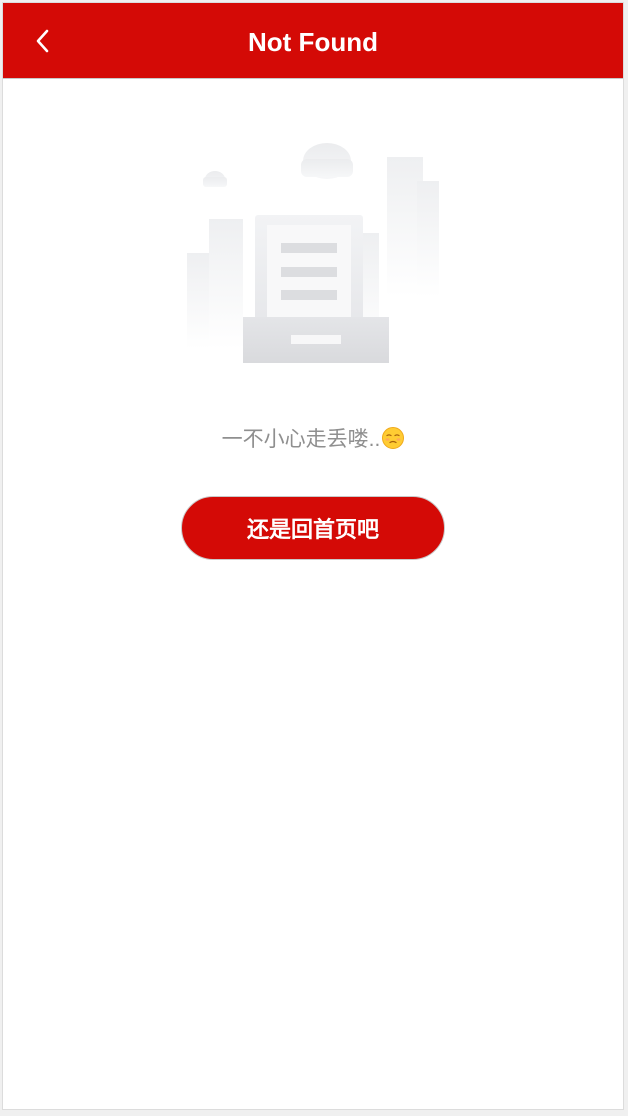  I want to click on not-found-message: 一不小心走丢喽.., so click(313, 438).